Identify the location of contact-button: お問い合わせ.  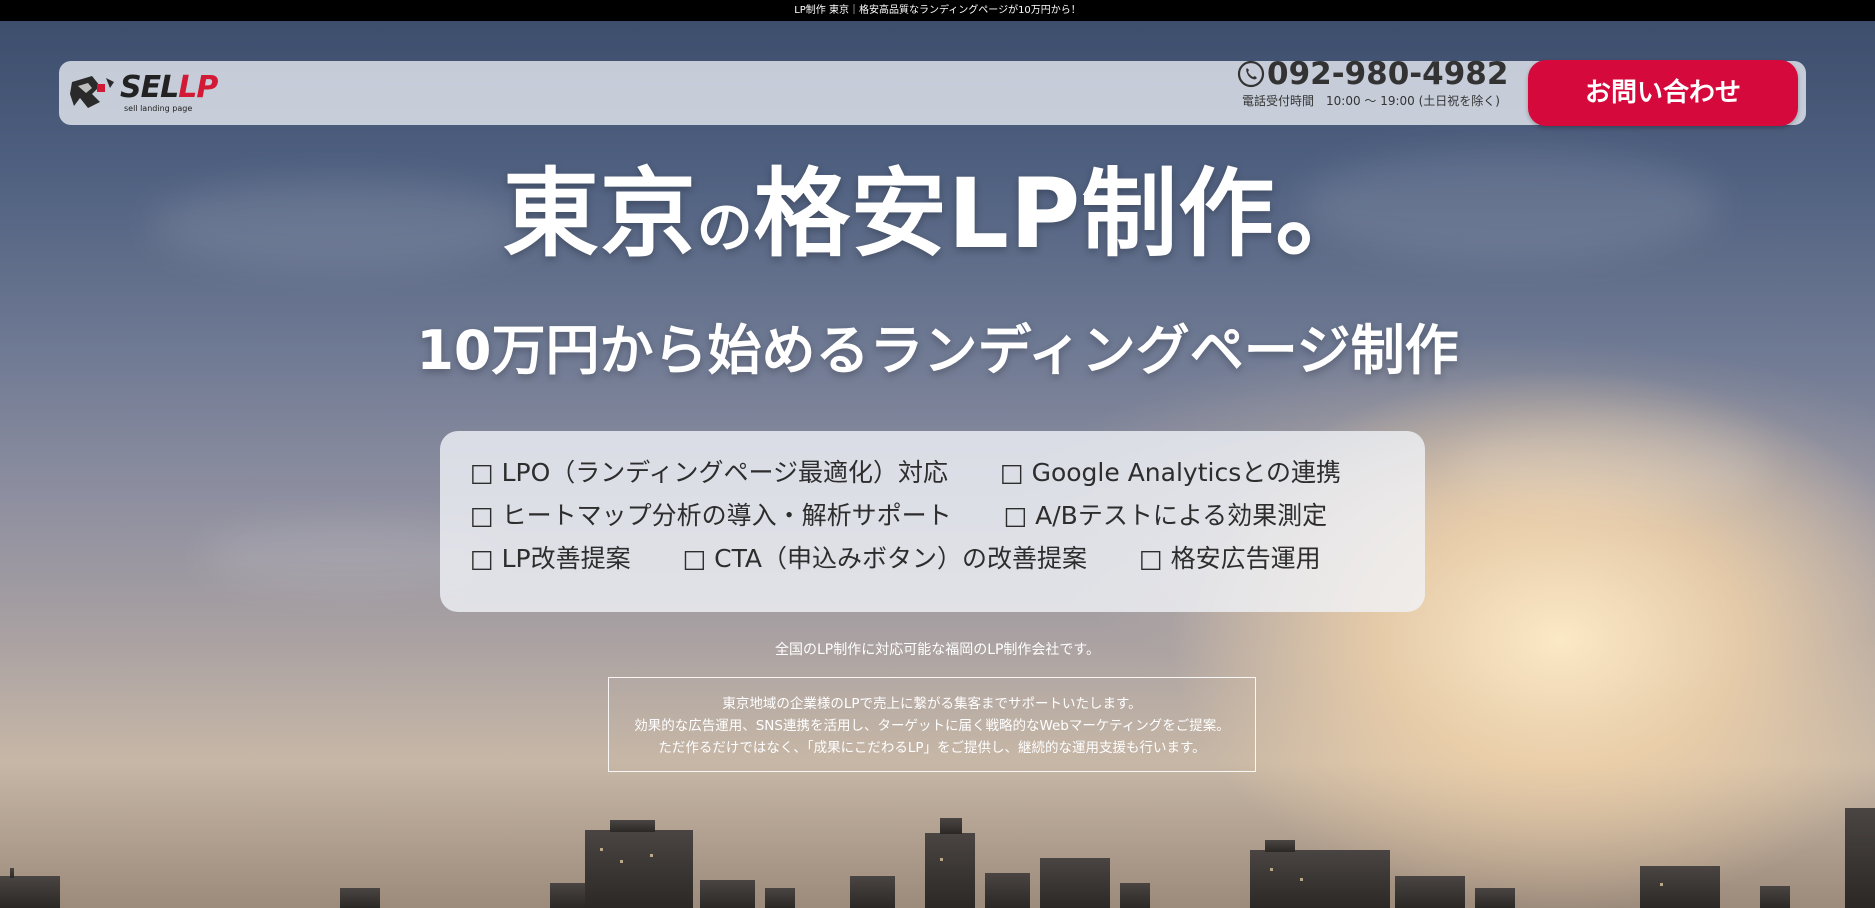
(1663, 93).